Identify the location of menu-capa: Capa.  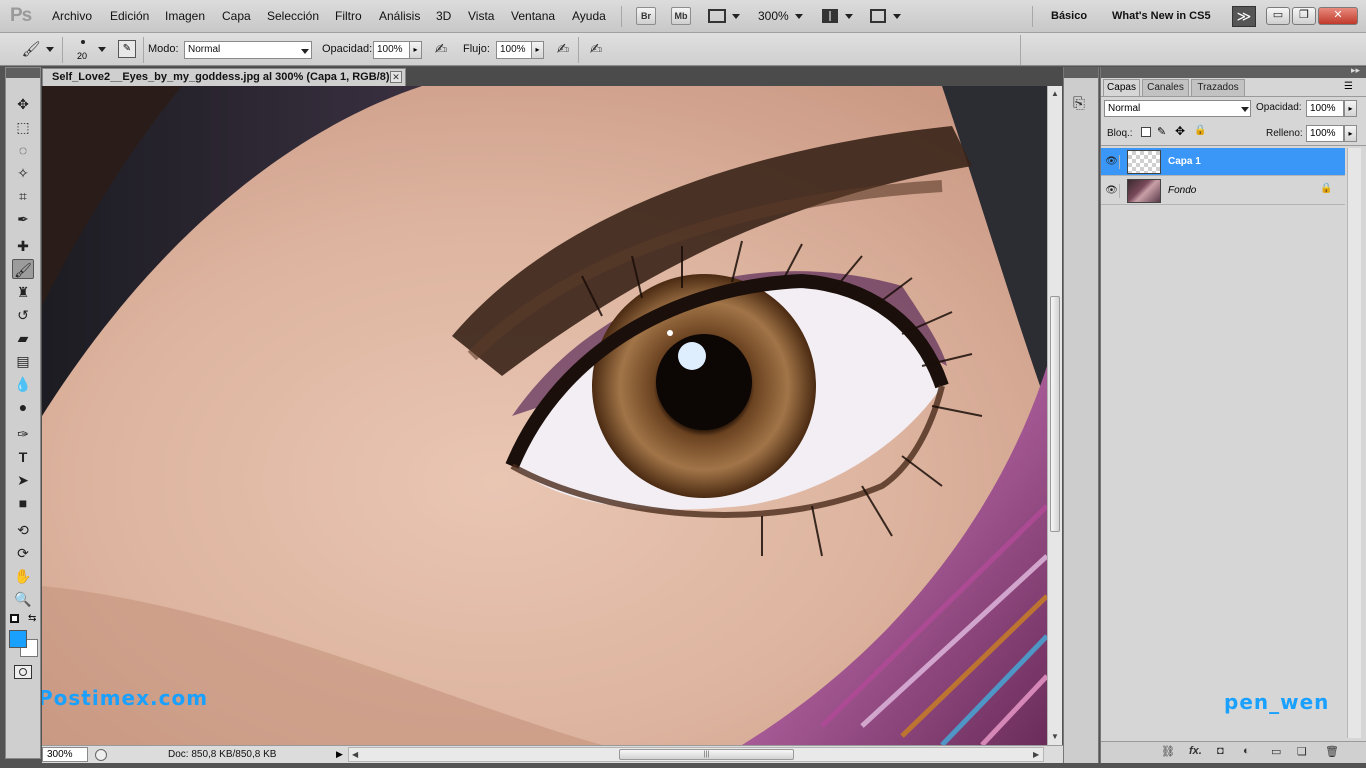
(236, 16).